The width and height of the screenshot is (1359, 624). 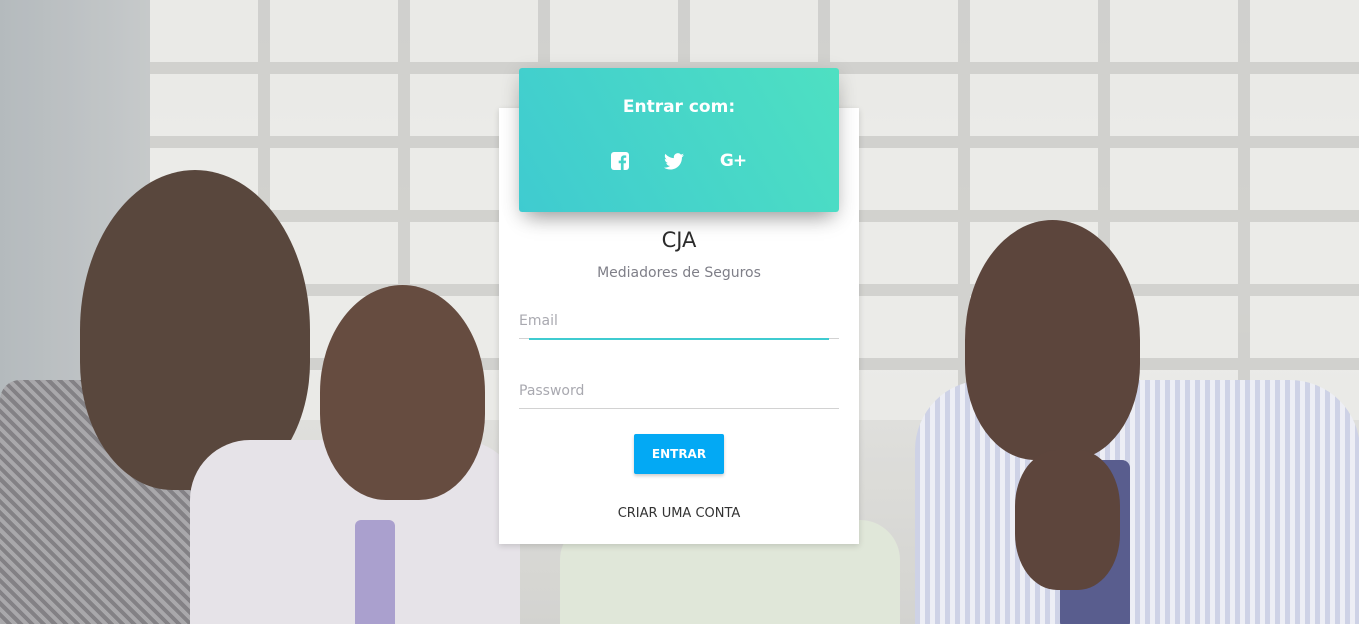 I want to click on twitter-icon, so click(x=674, y=161).